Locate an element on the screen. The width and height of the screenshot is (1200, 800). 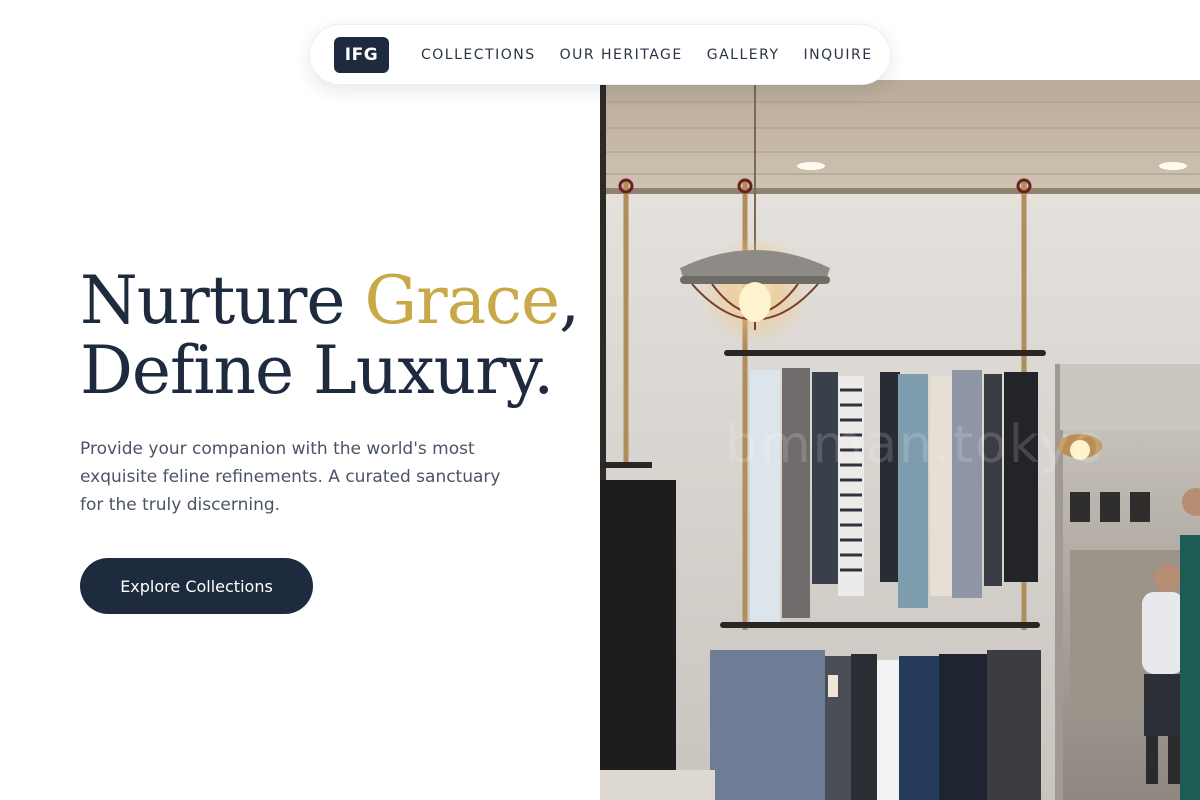
hero-title-line2: Define Luxury. is located at coordinates (317, 370).